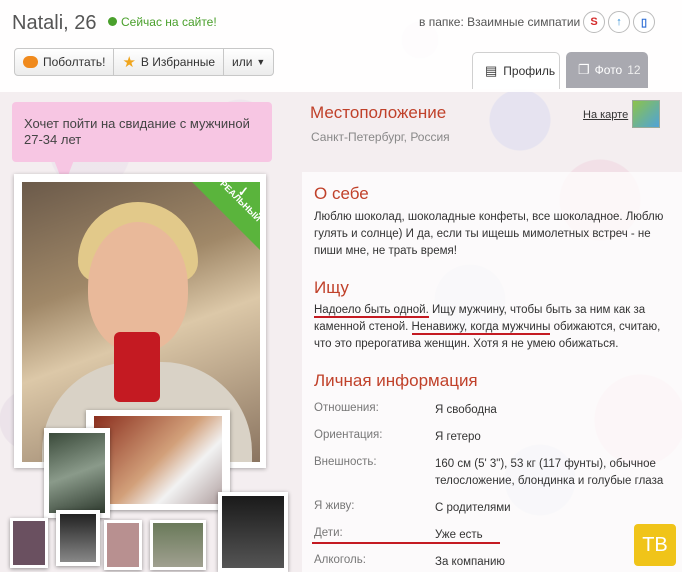  What do you see at coordinates (331, 287) in the screenshot?
I see `seek-title: Ищу` at bounding box center [331, 287].